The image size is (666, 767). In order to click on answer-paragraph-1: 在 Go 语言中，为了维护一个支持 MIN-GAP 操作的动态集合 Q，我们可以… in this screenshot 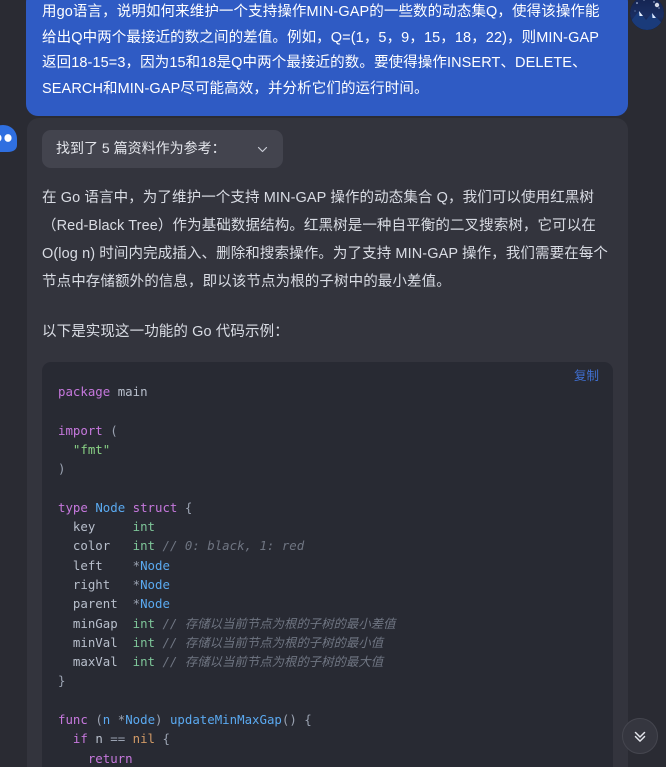, I will do `click(325, 240)`.